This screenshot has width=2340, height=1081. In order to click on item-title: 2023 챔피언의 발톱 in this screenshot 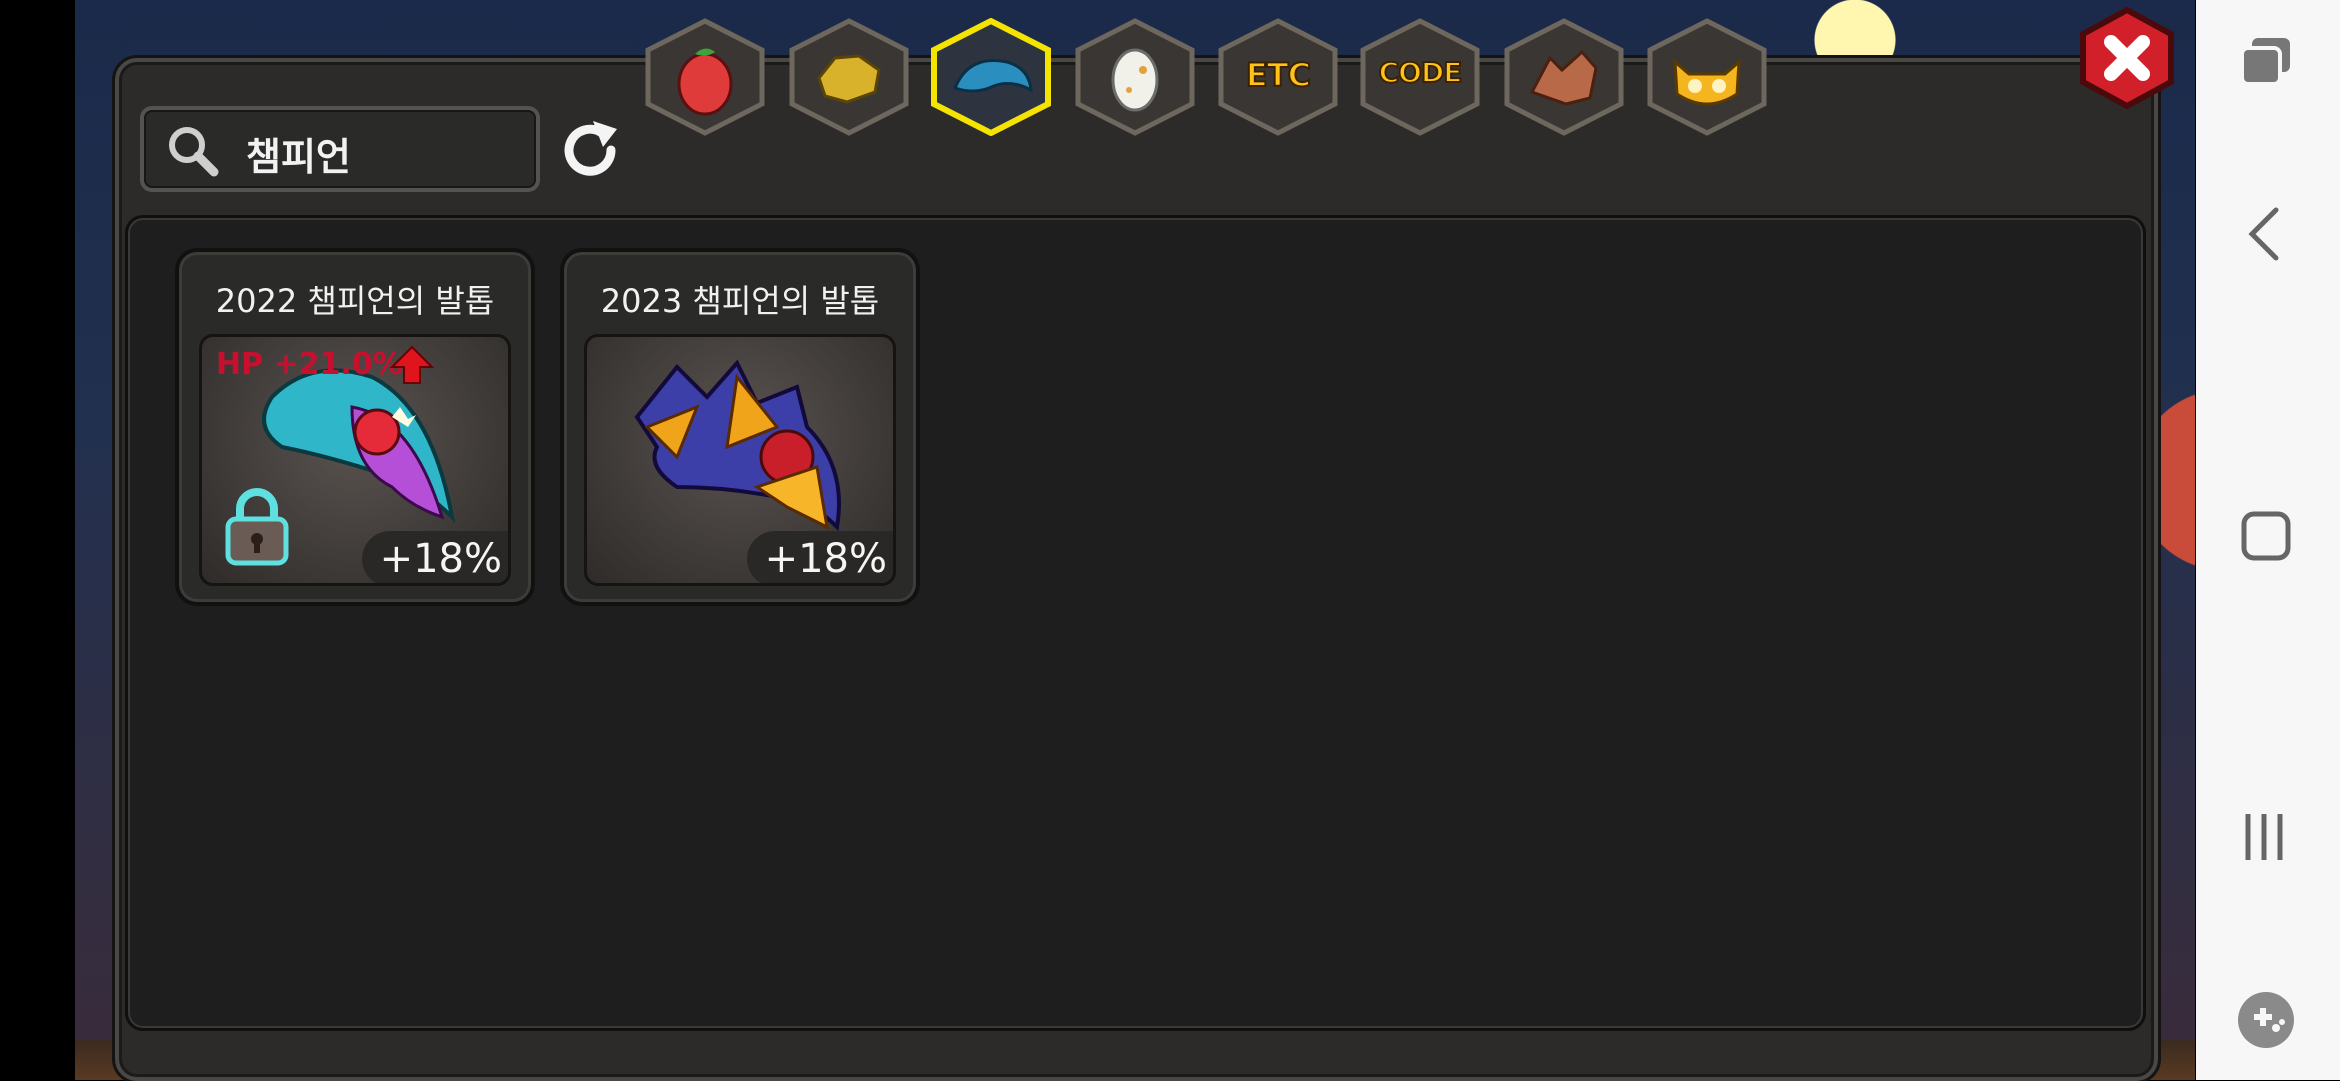, I will do `click(740, 301)`.